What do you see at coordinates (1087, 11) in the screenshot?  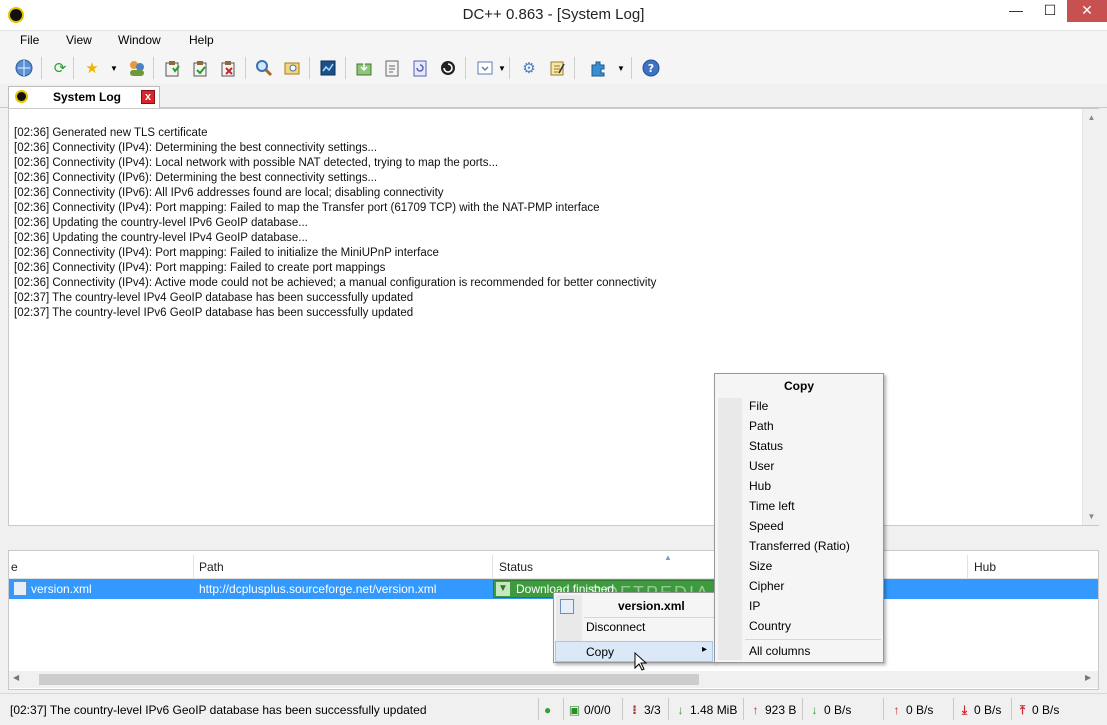 I see `close-button: ✕` at bounding box center [1087, 11].